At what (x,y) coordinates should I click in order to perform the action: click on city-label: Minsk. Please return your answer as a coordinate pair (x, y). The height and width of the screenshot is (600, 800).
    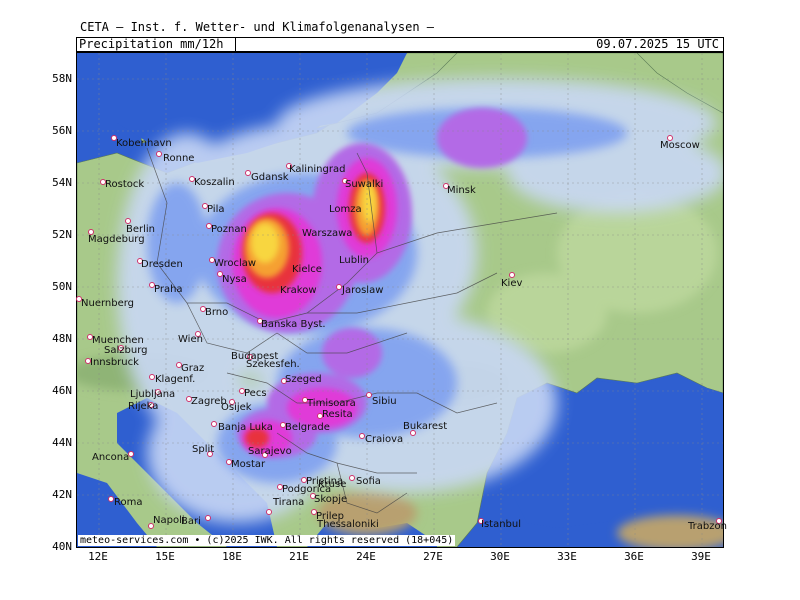
    Looking at the image, I should click on (461, 190).